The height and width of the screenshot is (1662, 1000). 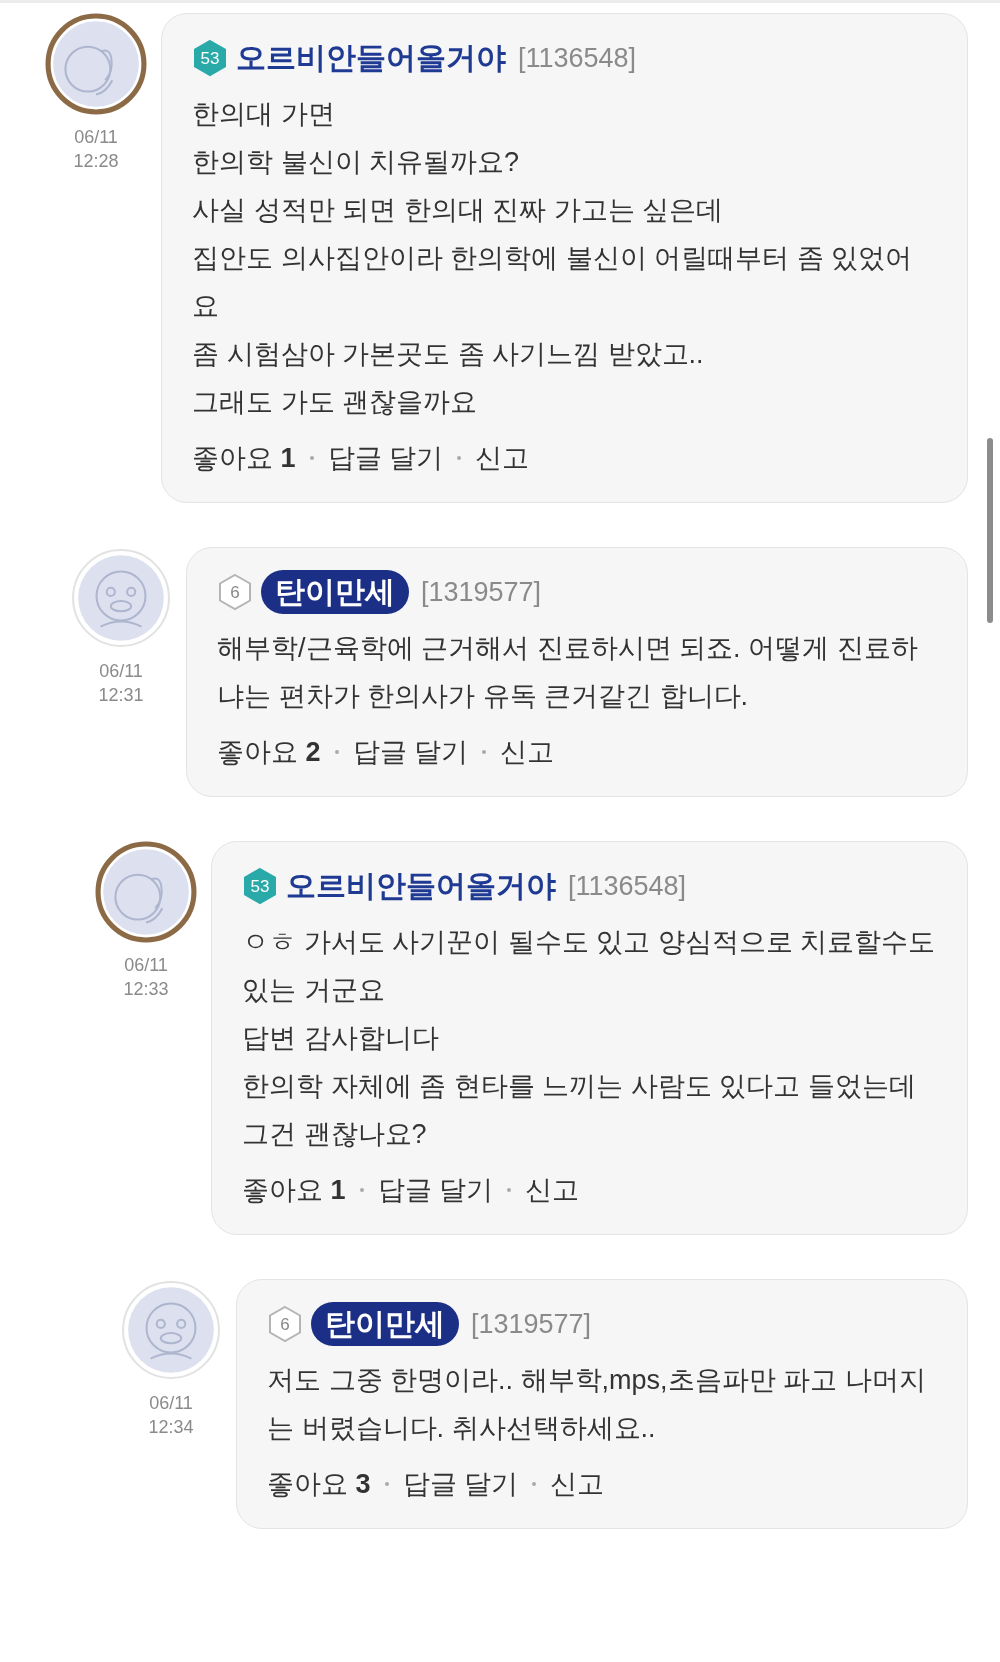 I want to click on comment-timestamp: 06/11 12:33, so click(x=146, y=977).